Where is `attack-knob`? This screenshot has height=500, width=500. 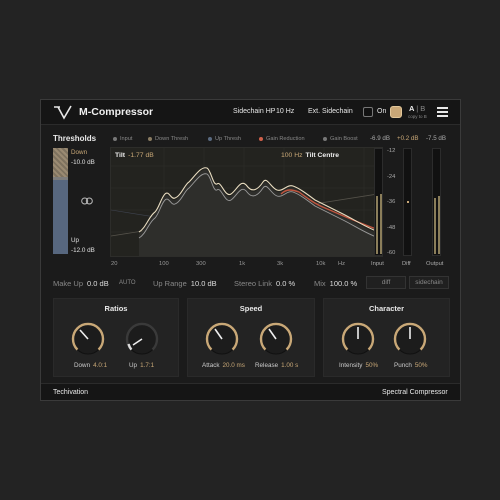 attack-knob is located at coordinates (222, 339).